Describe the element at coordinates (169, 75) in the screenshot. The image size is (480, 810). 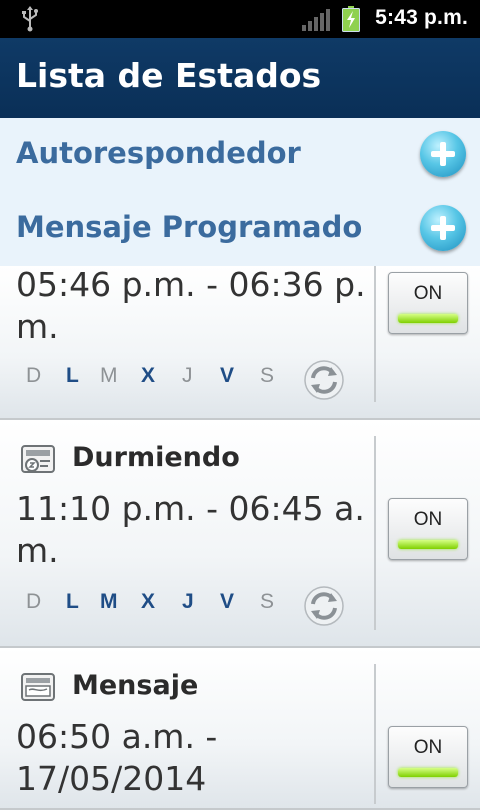
I see `page-title: Lista de Estados` at that location.